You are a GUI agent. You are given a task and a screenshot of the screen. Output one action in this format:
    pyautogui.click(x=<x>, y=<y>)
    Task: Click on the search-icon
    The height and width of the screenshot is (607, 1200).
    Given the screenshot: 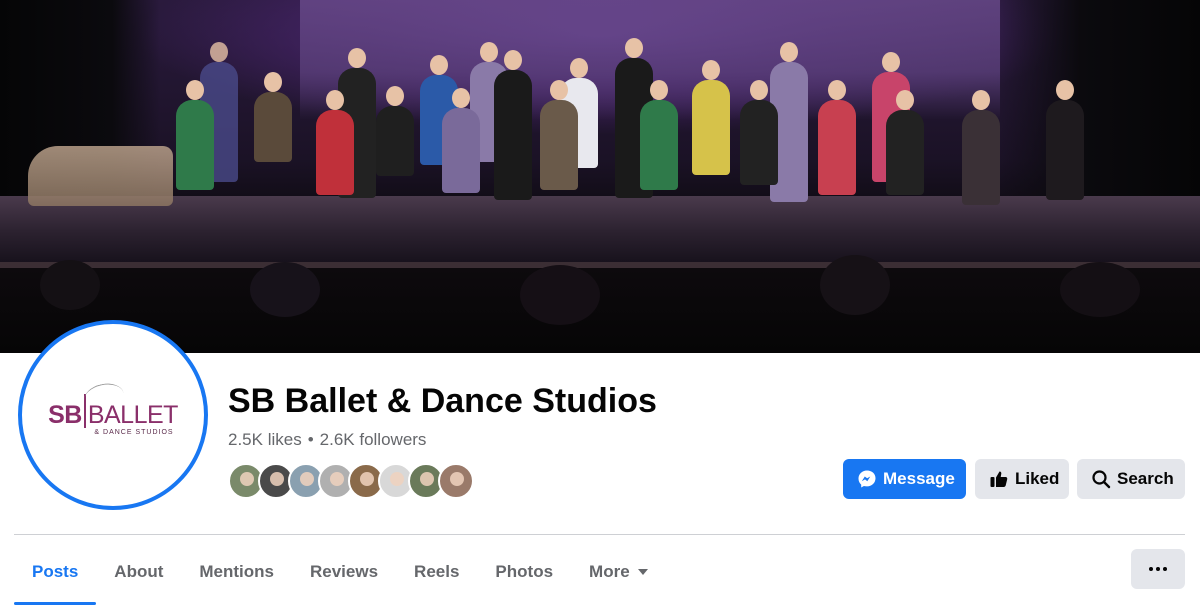 What is the action you would take?
    pyautogui.click(x=1101, y=479)
    